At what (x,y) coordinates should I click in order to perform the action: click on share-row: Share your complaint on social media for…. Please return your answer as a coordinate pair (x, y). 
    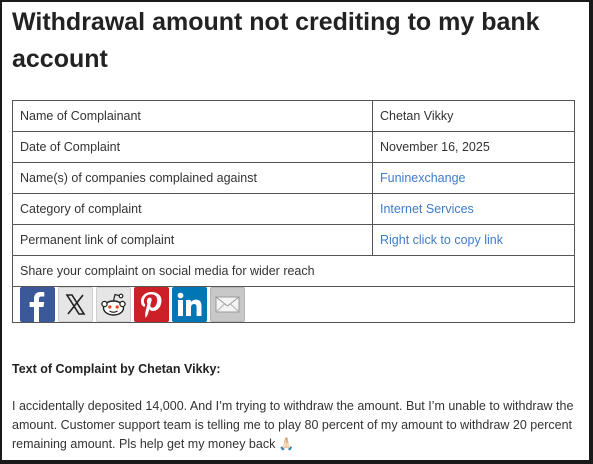
    Looking at the image, I should click on (293, 271).